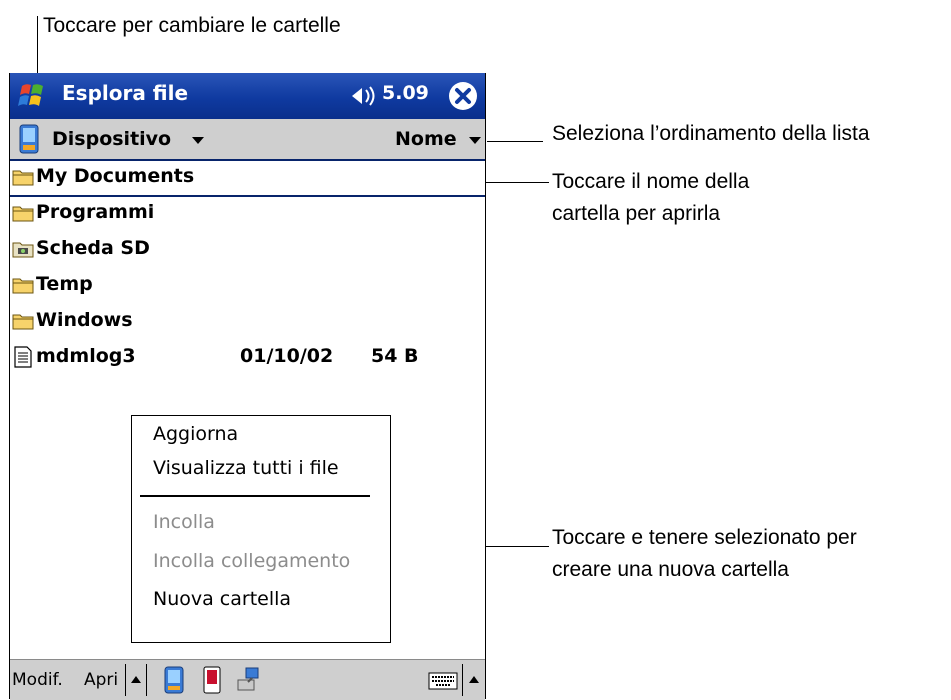 The height and width of the screenshot is (700, 951). I want to click on callout-open-folder-1: Toccare il nome della, so click(651, 181).